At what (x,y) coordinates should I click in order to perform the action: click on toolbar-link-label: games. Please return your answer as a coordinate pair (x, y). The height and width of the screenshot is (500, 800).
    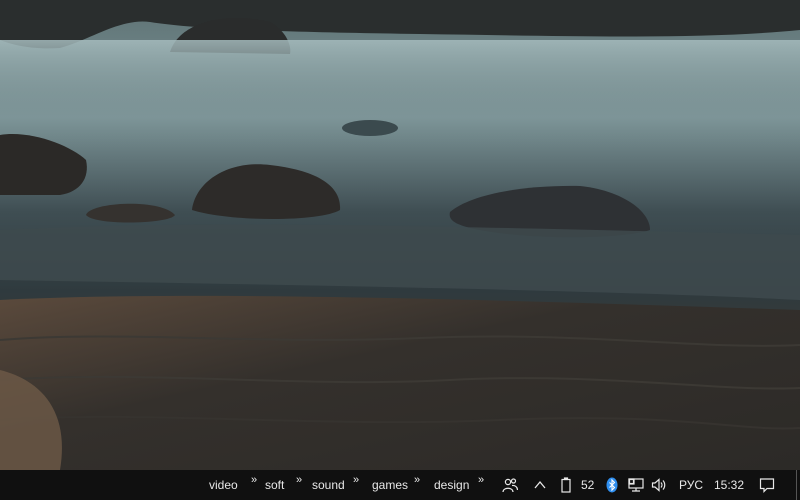
    Looking at the image, I should click on (390, 485).